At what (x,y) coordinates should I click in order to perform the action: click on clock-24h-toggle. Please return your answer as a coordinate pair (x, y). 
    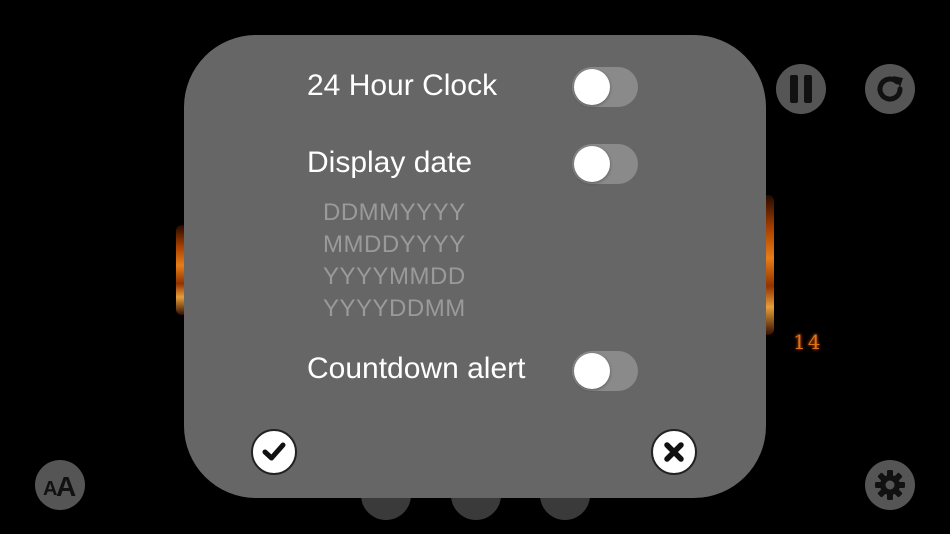
    Looking at the image, I should click on (605, 87).